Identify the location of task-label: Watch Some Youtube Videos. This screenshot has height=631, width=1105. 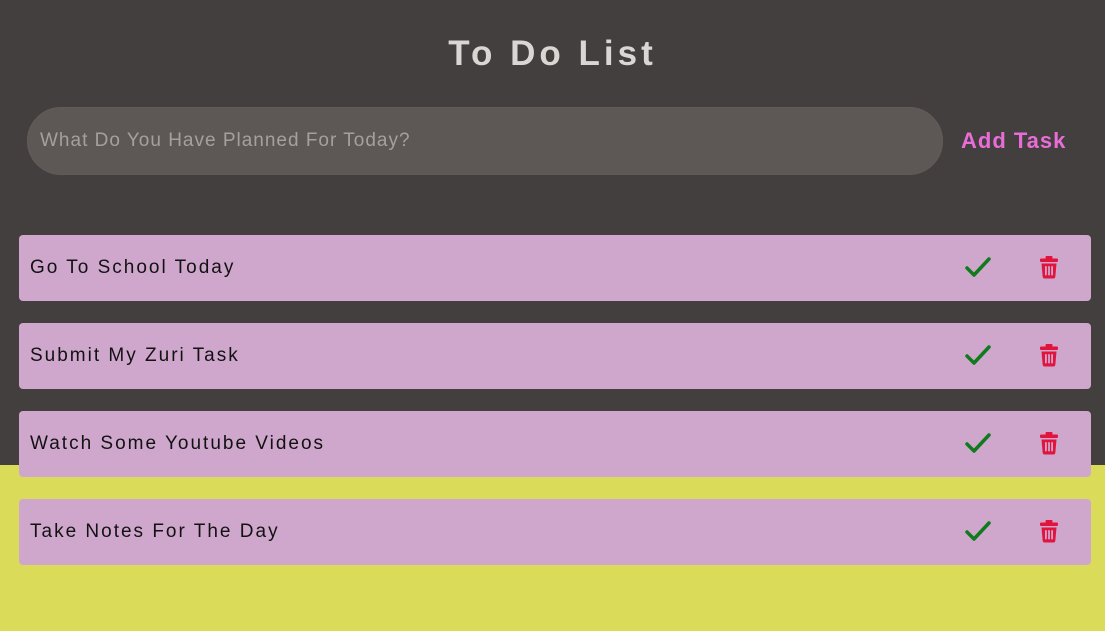
(178, 443).